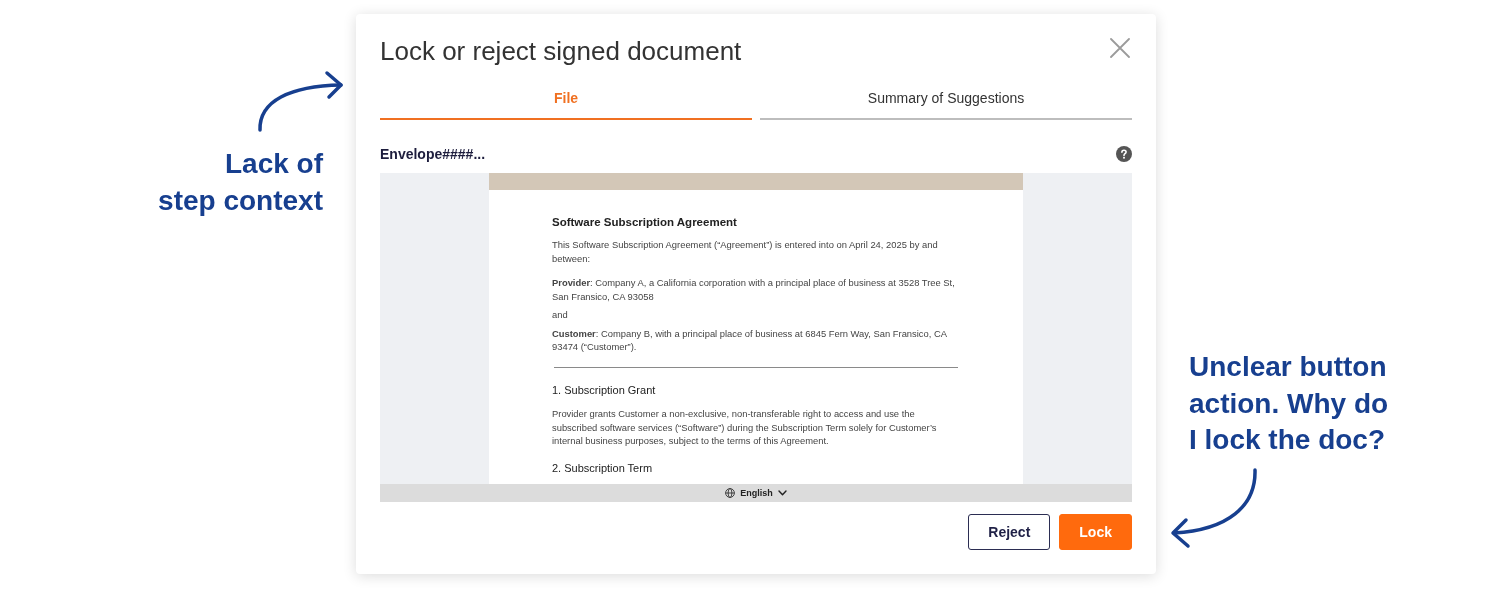  Describe the element at coordinates (645, 222) in the screenshot. I see `document-title: Software Subscription Agreement` at that location.